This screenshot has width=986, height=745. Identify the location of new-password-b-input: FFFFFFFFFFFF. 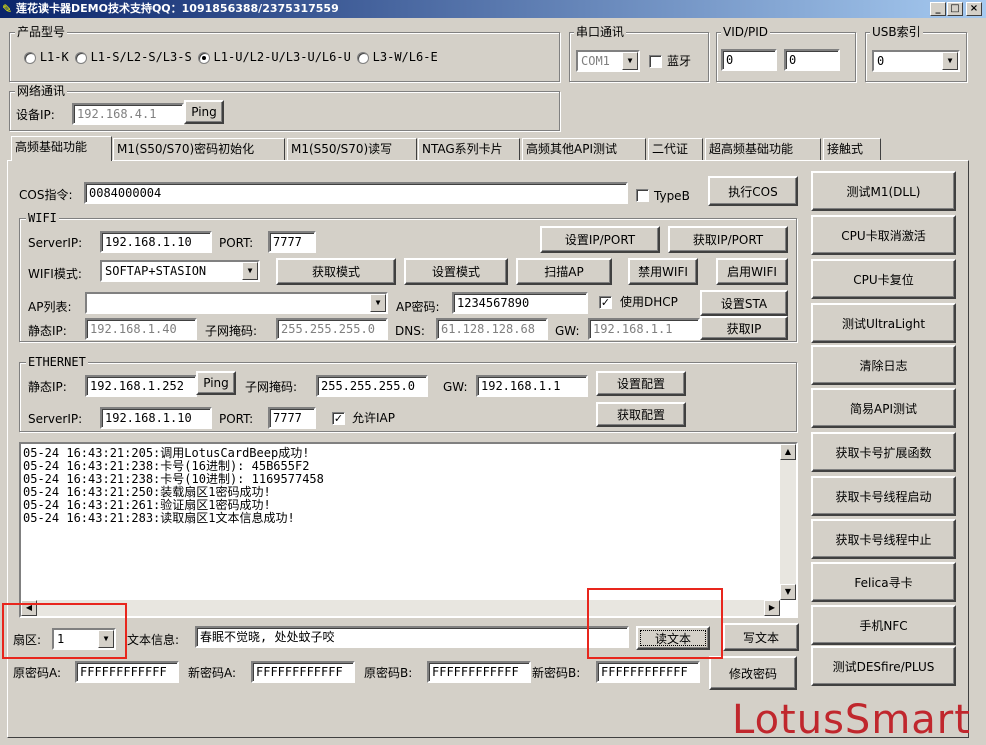
(648, 672).